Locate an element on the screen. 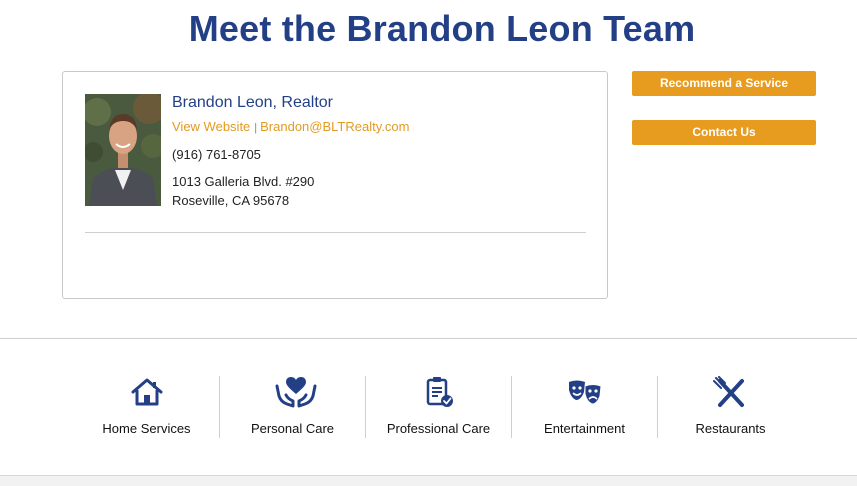 The width and height of the screenshot is (857, 486). category-personal-care: Personal Care is located at coordinates (292, 407).